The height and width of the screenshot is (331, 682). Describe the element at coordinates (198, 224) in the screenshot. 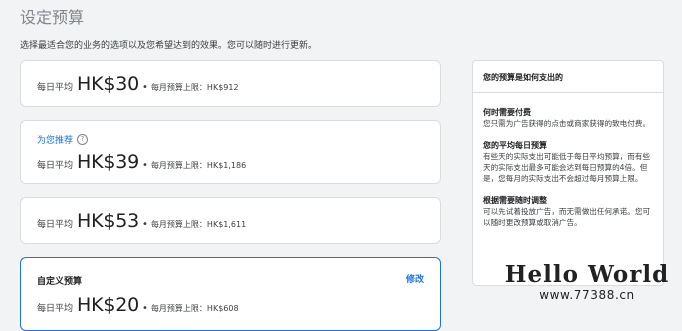

I see `monthly-cap: 每月预算上限：HK$1,611` at that location.